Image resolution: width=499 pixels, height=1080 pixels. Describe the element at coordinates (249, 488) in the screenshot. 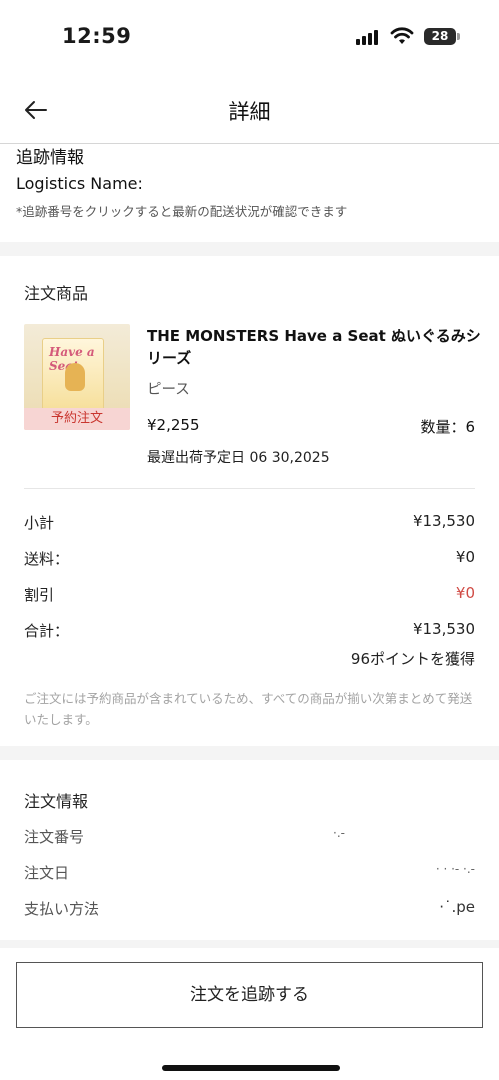

I see `summary-divider` at that location.